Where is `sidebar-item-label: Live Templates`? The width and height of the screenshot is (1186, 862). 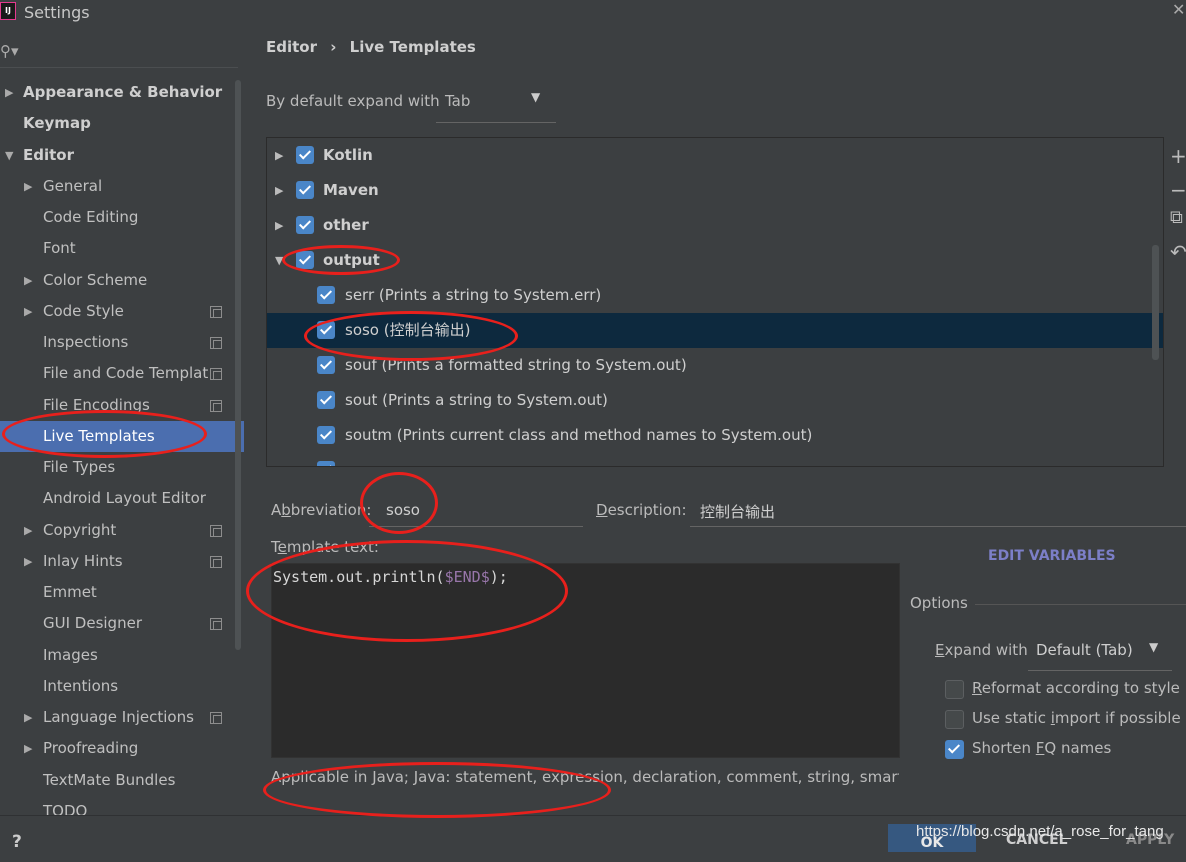
sidebar-item-label: Live Templates is located at coordinates (99, 436).